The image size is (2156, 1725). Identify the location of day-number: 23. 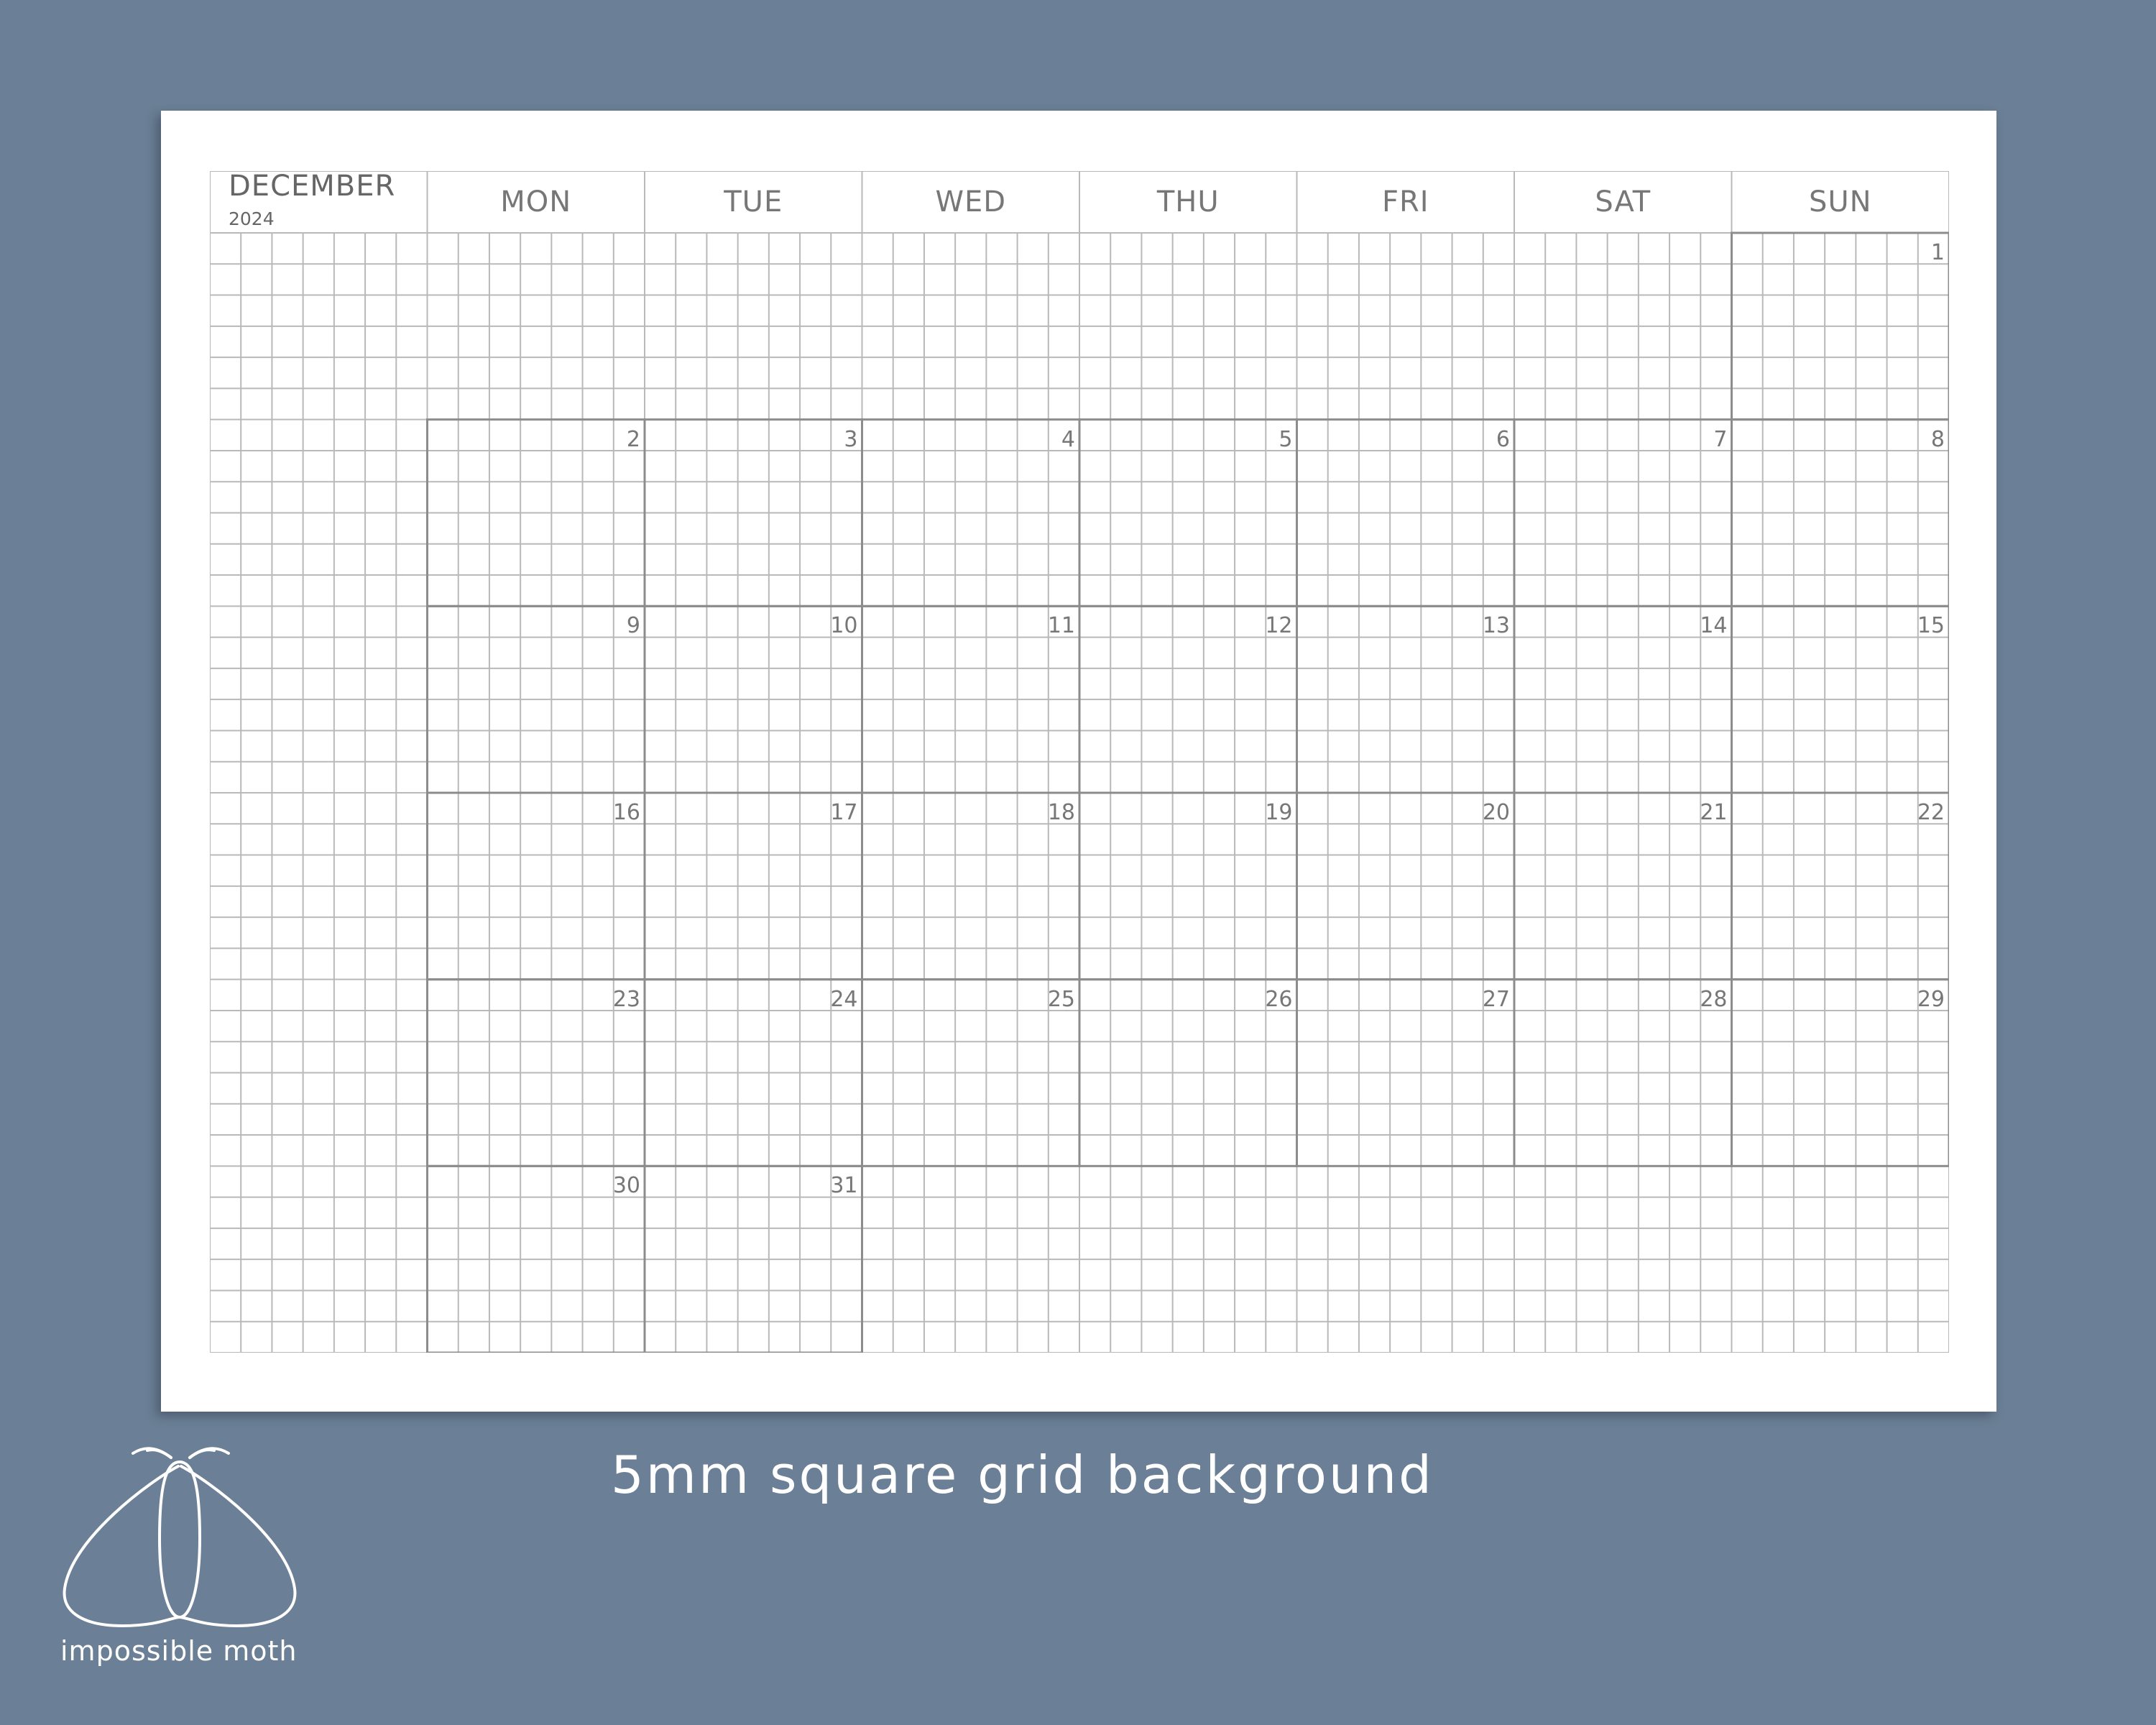
(626, 999).